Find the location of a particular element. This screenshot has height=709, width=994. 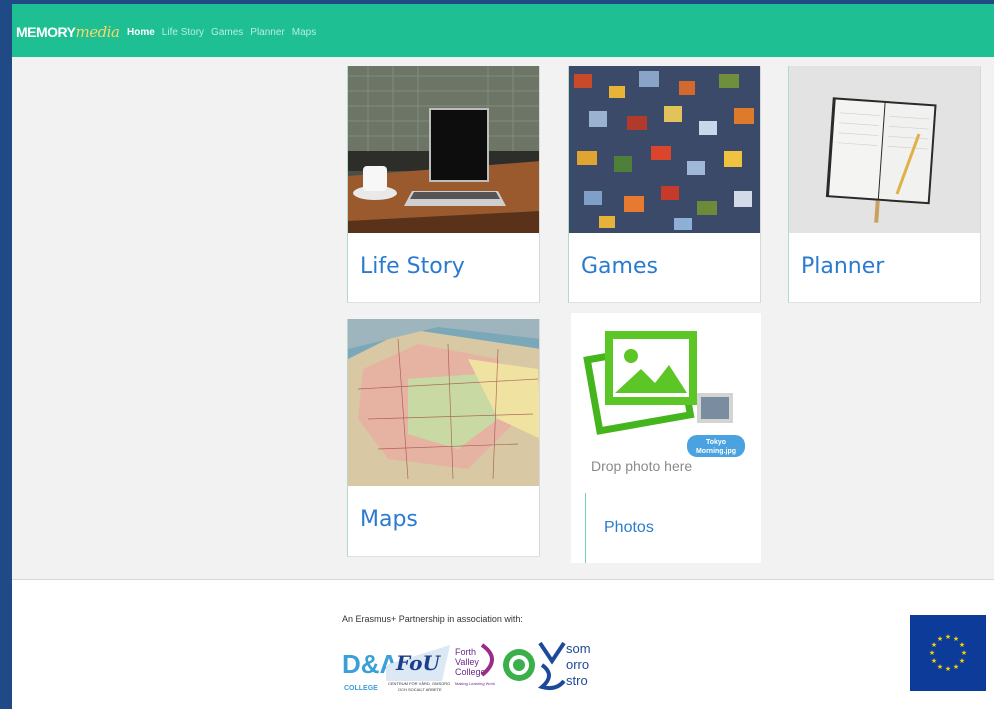

somorrostro-logo: som orro stro is located at coordinates (564, 666).